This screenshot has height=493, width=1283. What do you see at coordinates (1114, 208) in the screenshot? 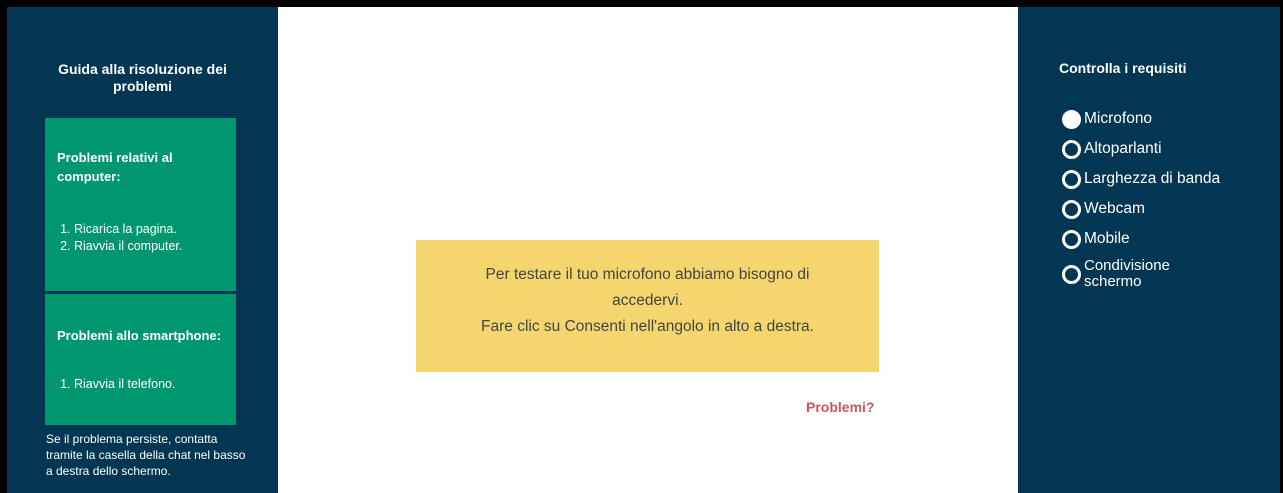
I see `requirement-label: Webcam` at bounding box center [1114, 208].